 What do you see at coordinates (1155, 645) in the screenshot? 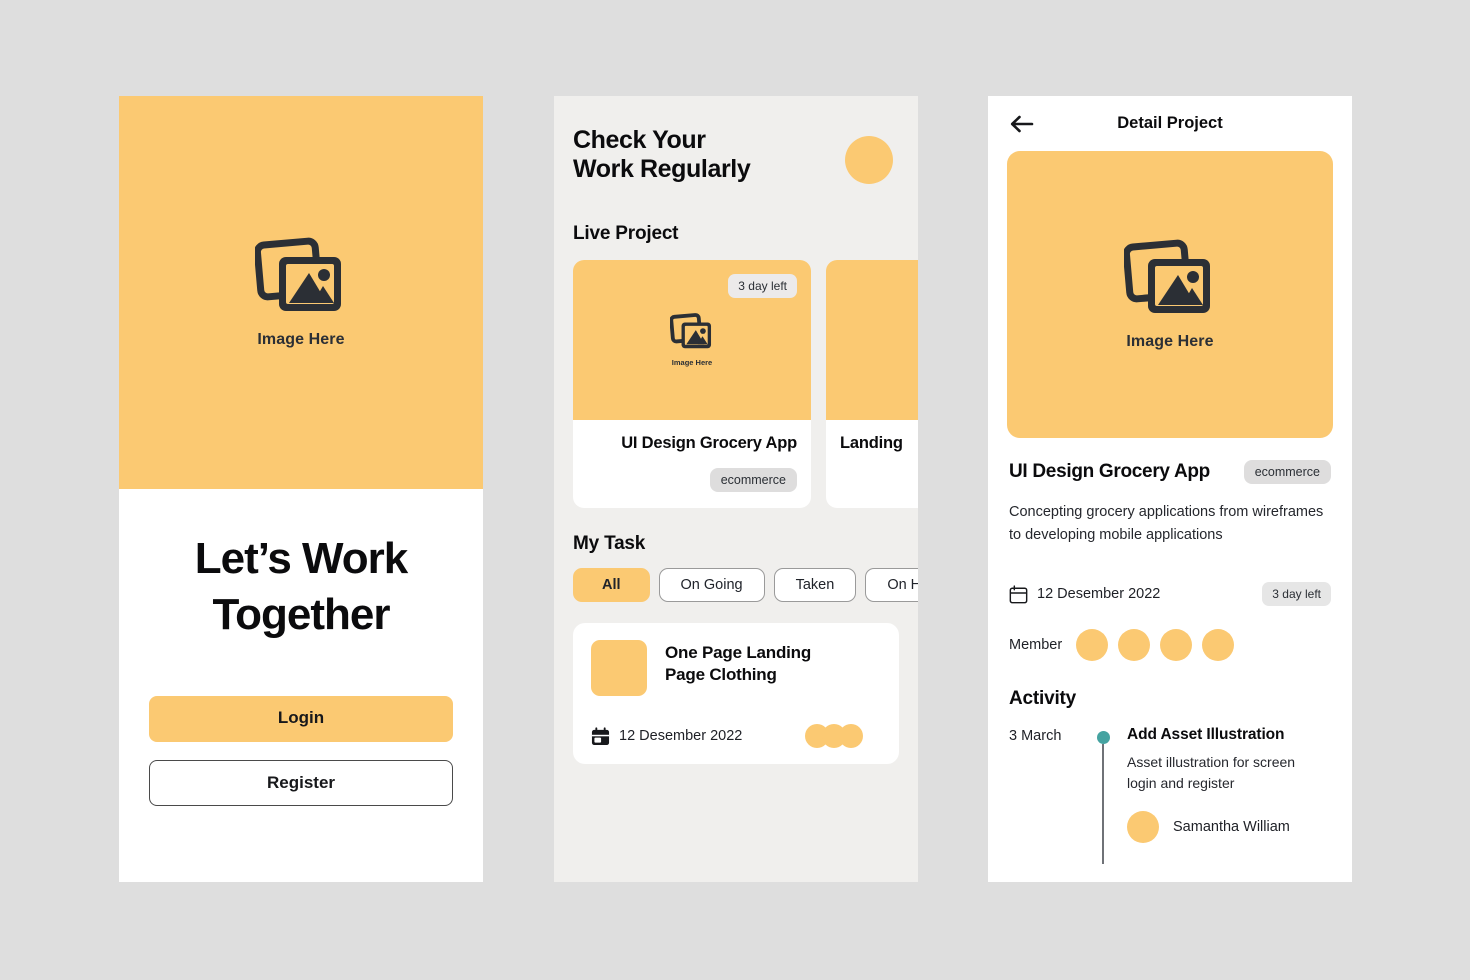
I see `member-avatars` at bounding box center [1155, 645].